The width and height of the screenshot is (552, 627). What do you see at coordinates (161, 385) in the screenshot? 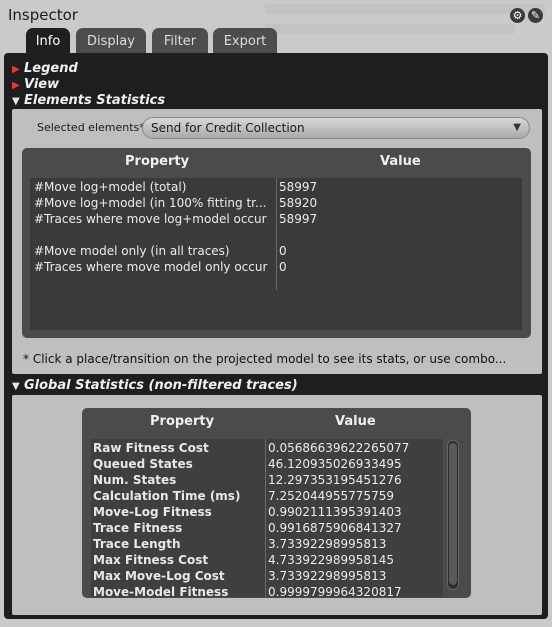
I see `section-global-label: Global Statistics (non-filtered traces)` at bounding box center [161, 385].